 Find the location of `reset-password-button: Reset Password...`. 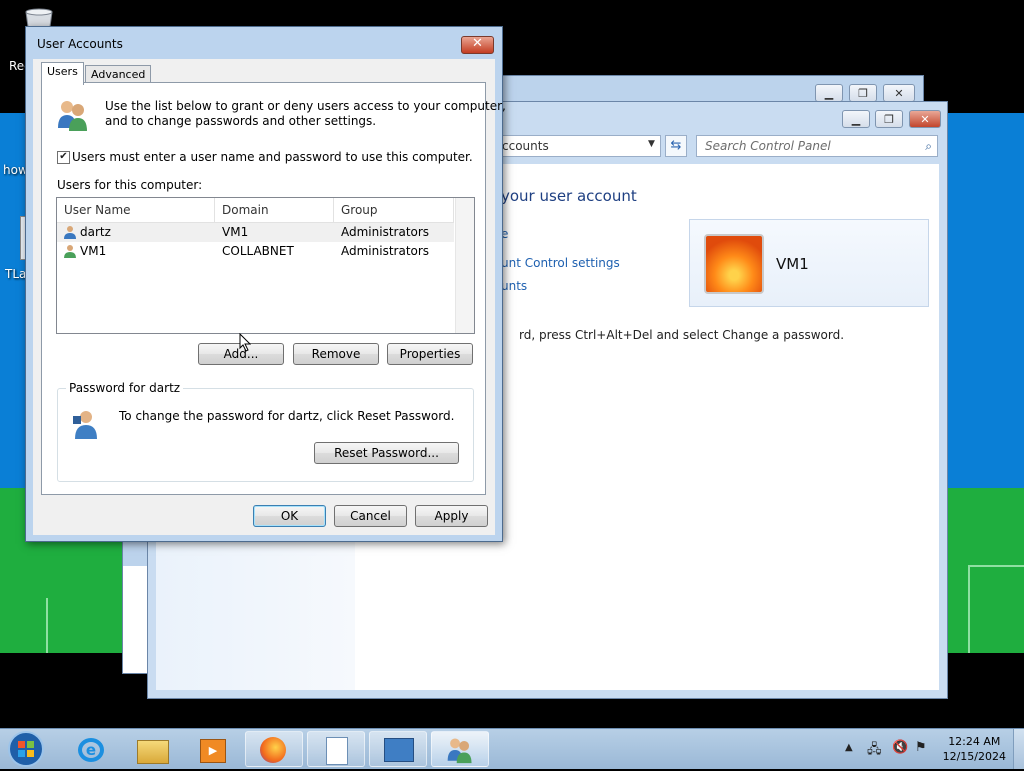

reset-password-button: Reset Password... is located at coordinates (386, 453).